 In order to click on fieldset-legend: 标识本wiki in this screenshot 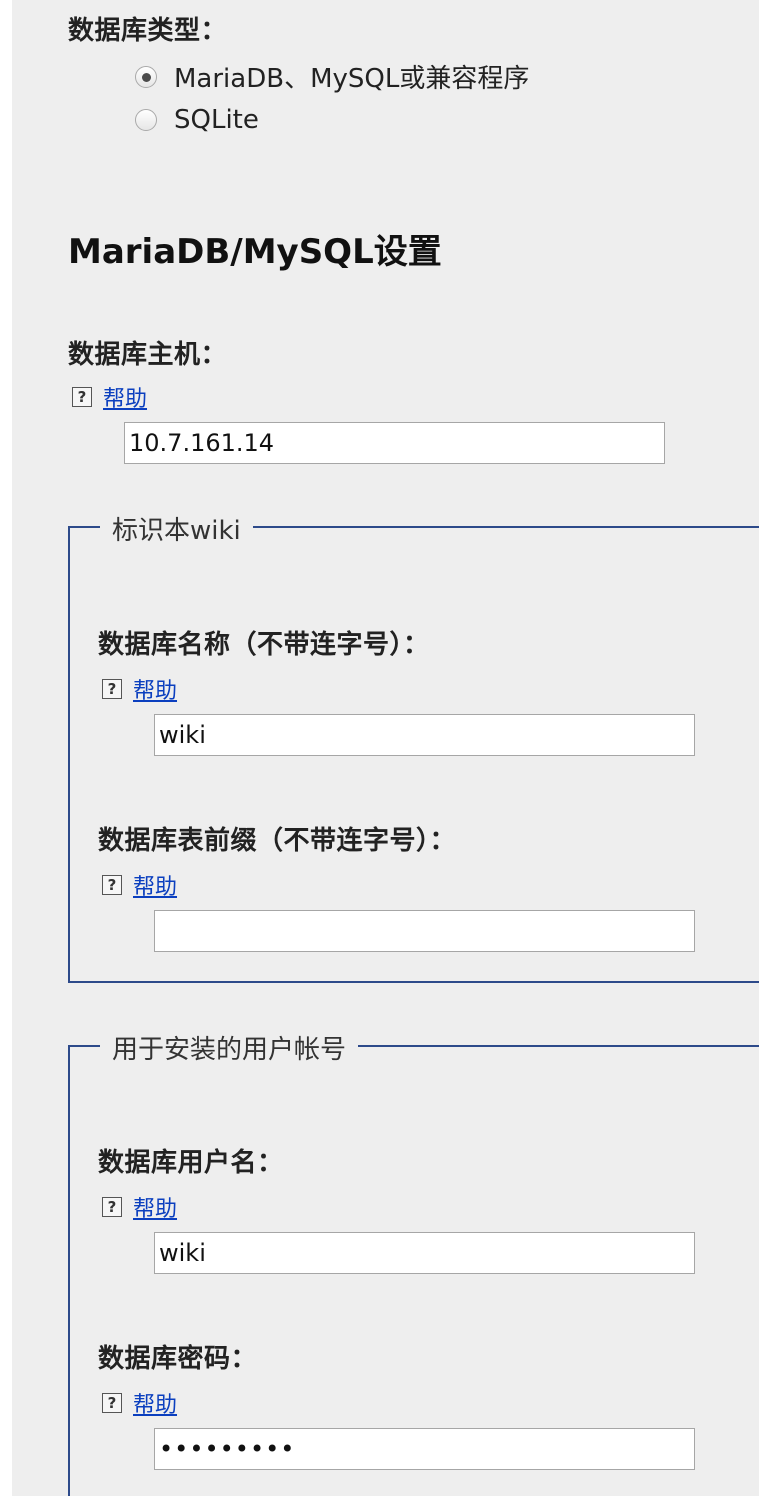, I will do `click(176, 528)`.